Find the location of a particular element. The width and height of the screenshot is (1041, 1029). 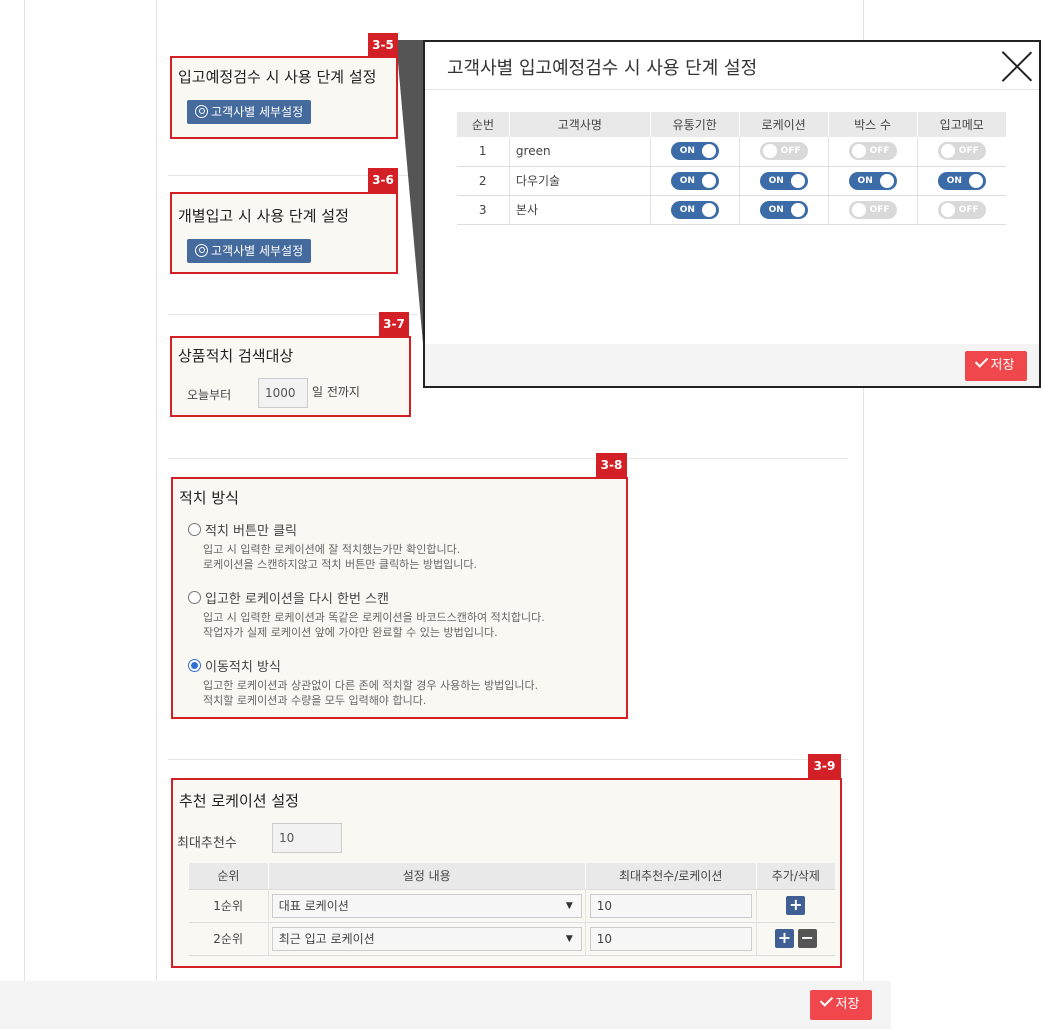

section-badge: 3-6 is located at coordinates (383, 180).